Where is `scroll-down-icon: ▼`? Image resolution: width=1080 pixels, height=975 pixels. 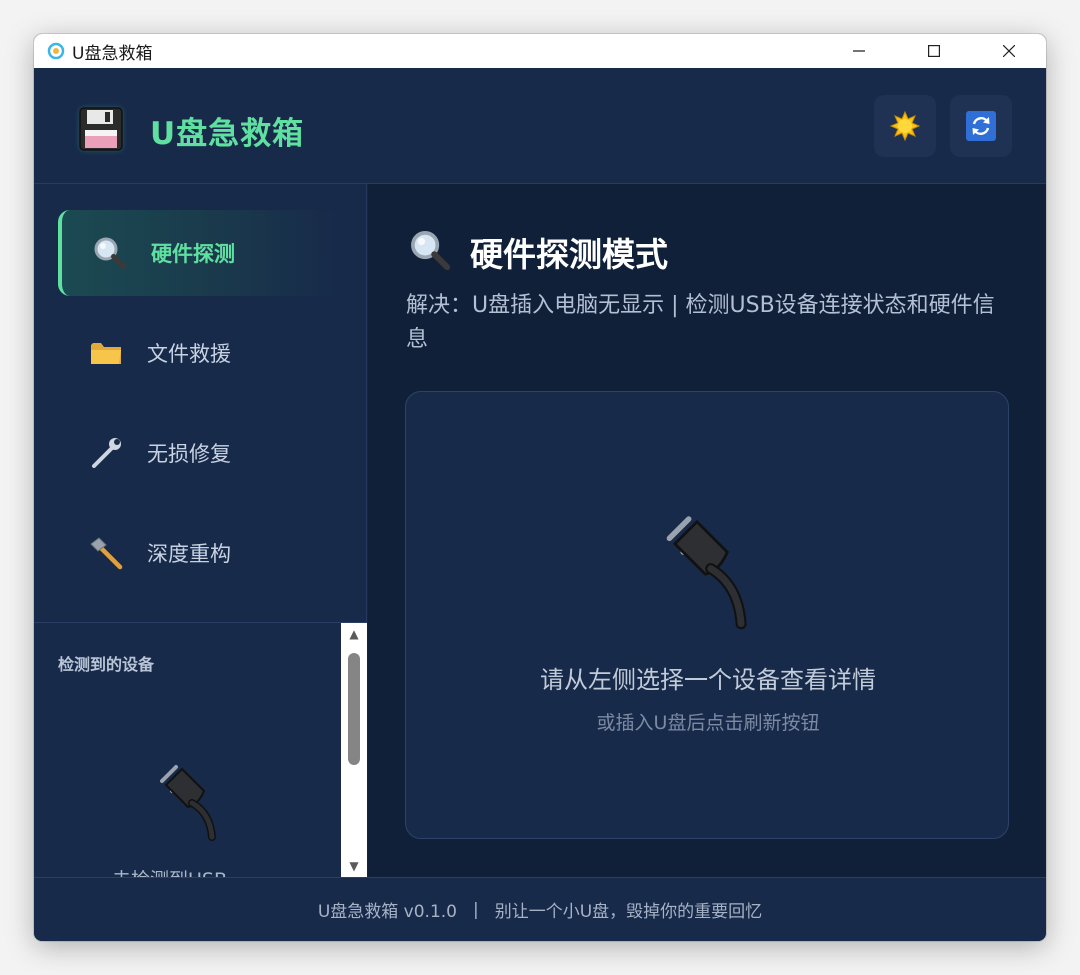
scroll-down-icon: ▼ is located at coordinates (354, 866).